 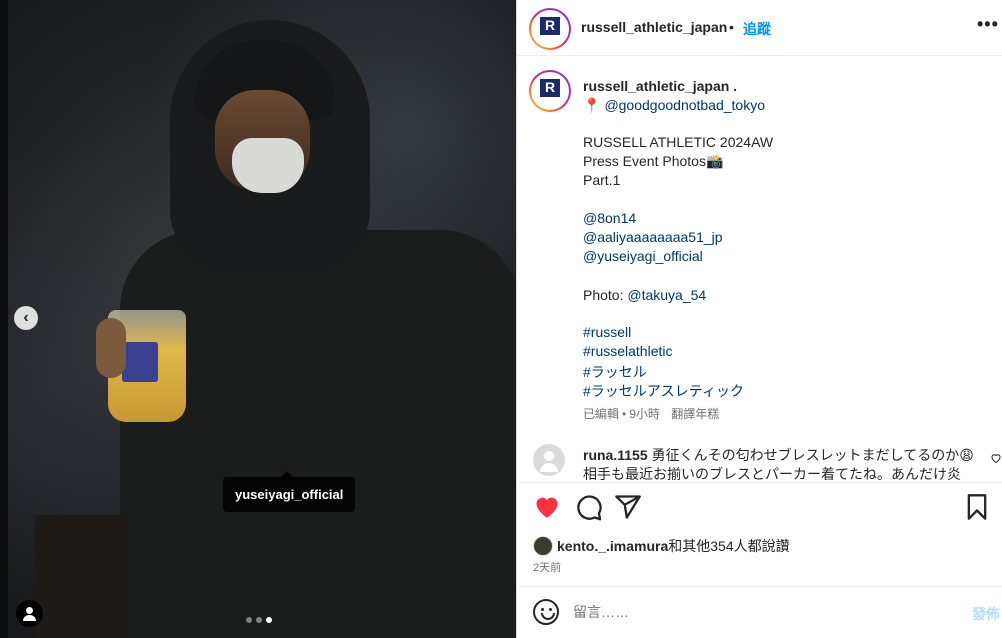 What do you see at coordinates (759, 534) in the screenshot?
I see `post-actions: kento._.imamura 和其他354人都說讚 2天前` at bounding box center [759, 534].